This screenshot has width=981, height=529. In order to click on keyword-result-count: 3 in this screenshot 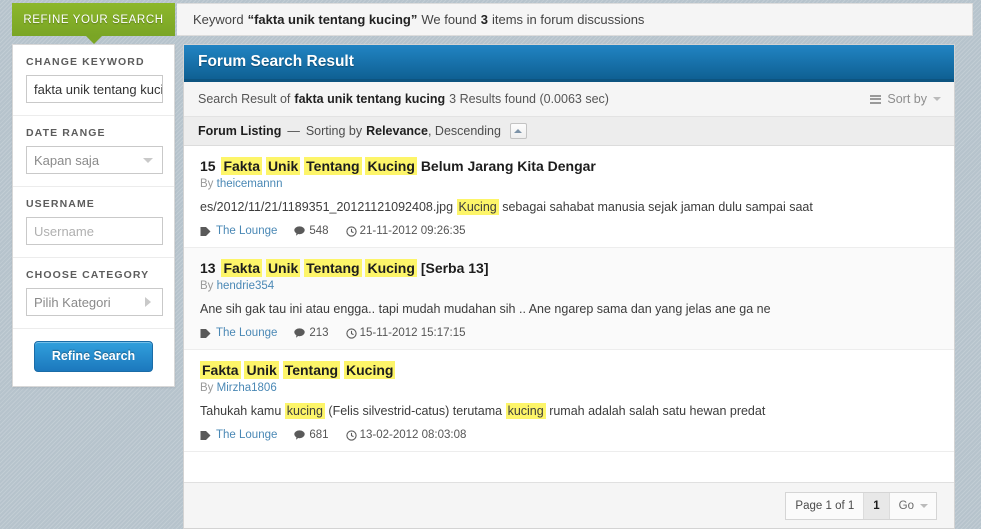, I will do `click(484, 19)`.